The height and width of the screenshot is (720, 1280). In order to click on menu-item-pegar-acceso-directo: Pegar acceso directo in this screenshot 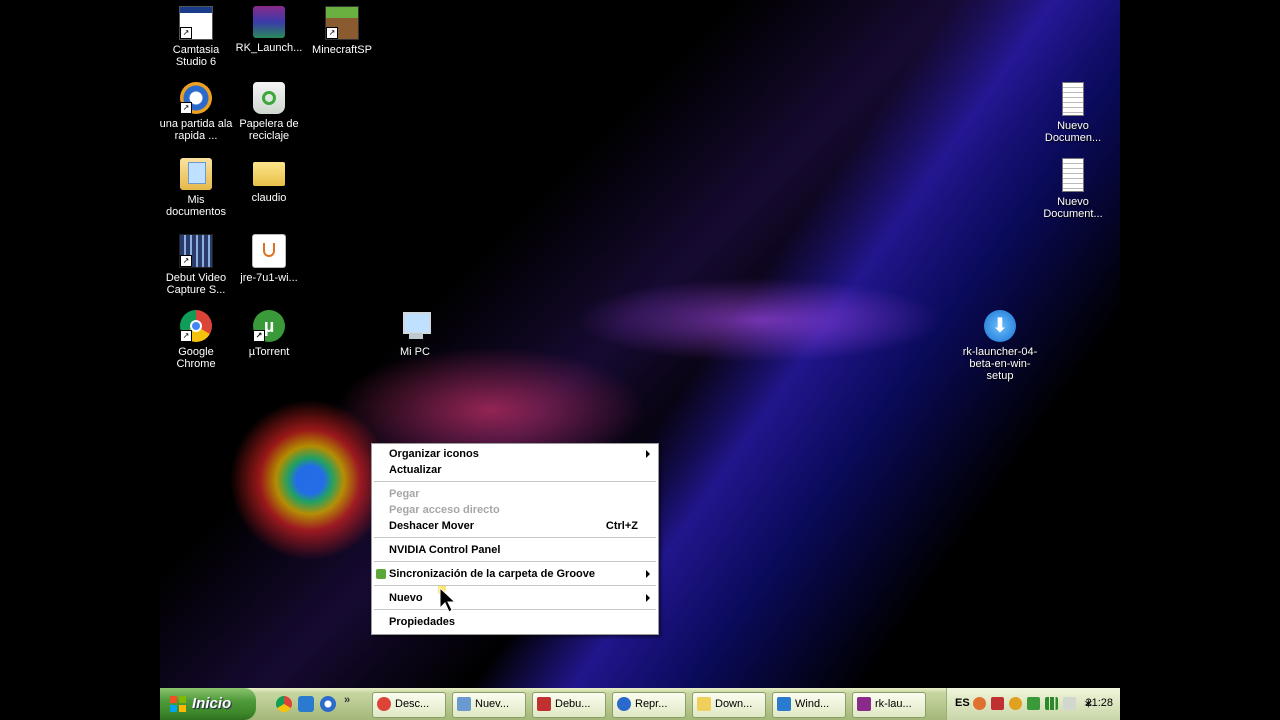, I will do `click(444, 510)`.